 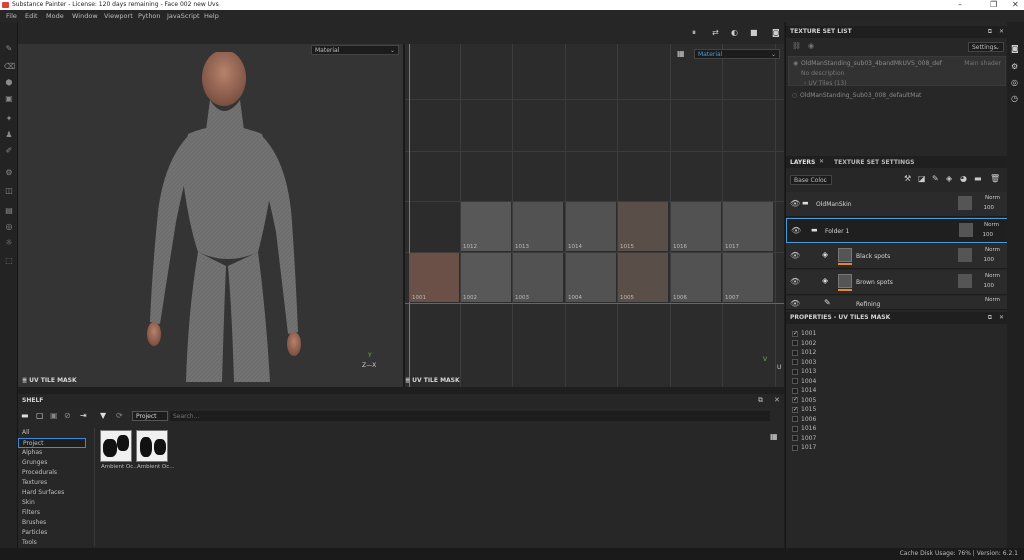 I want to click on add-folder-icon: ▬, so click(x=978, y=178).